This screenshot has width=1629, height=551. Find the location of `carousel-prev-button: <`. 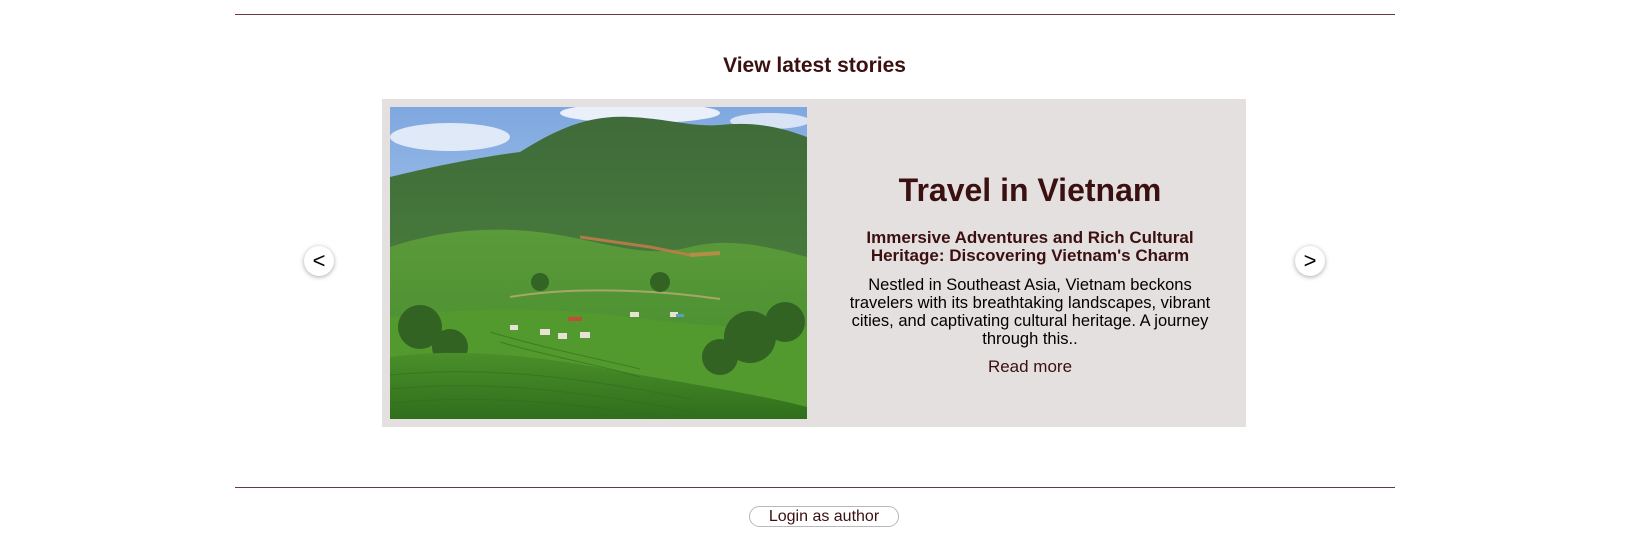

carousel-prev-button: < is located at coordinates (319, 261).